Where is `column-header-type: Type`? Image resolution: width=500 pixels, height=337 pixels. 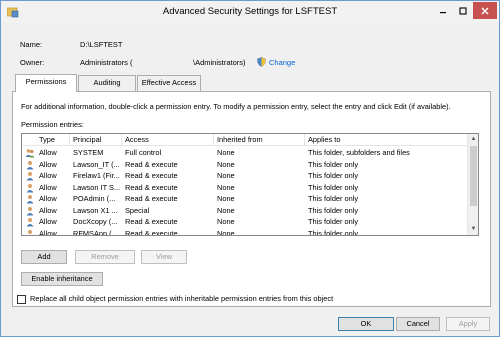 column-header-type: Type is located at coordinates (53, 140).